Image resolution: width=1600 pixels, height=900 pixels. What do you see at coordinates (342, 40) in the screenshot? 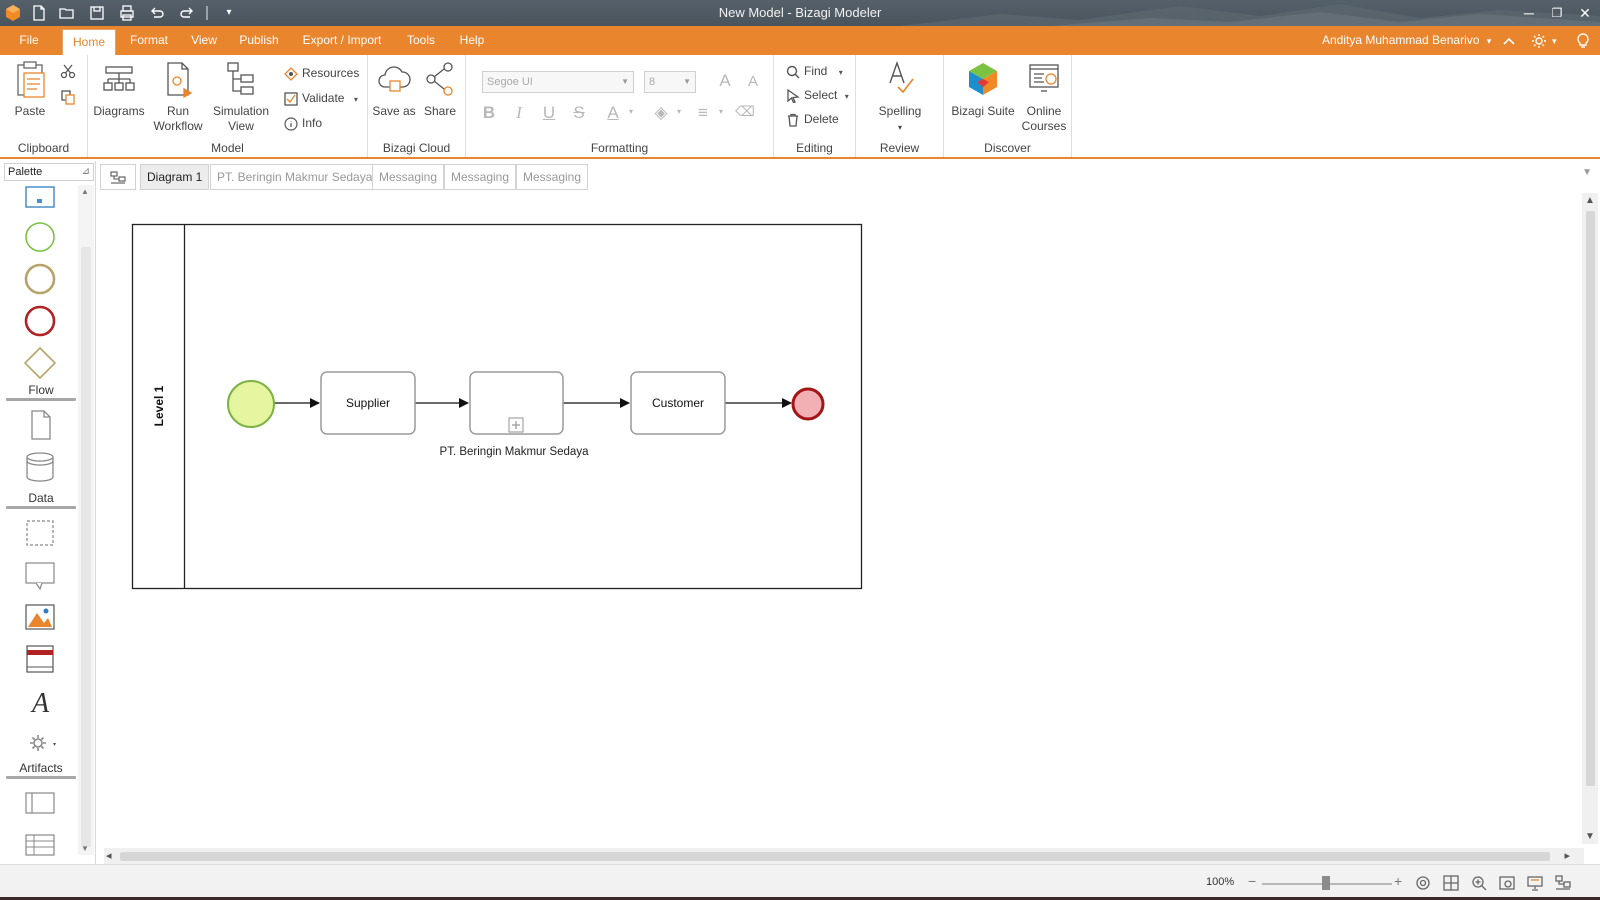
I see `menu-export-import: Export / Import` at bounding box center [342, 40].